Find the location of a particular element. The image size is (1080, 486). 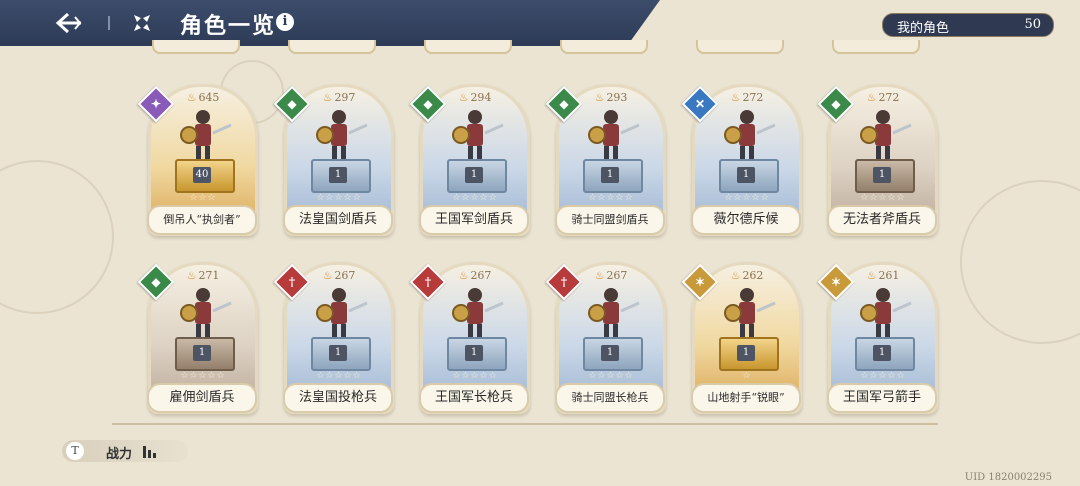

character-card: ◆ ♨ 272 1 ☆☆☆☆☆ 无法者斧盾兵 is located at coordinates (877, 160).